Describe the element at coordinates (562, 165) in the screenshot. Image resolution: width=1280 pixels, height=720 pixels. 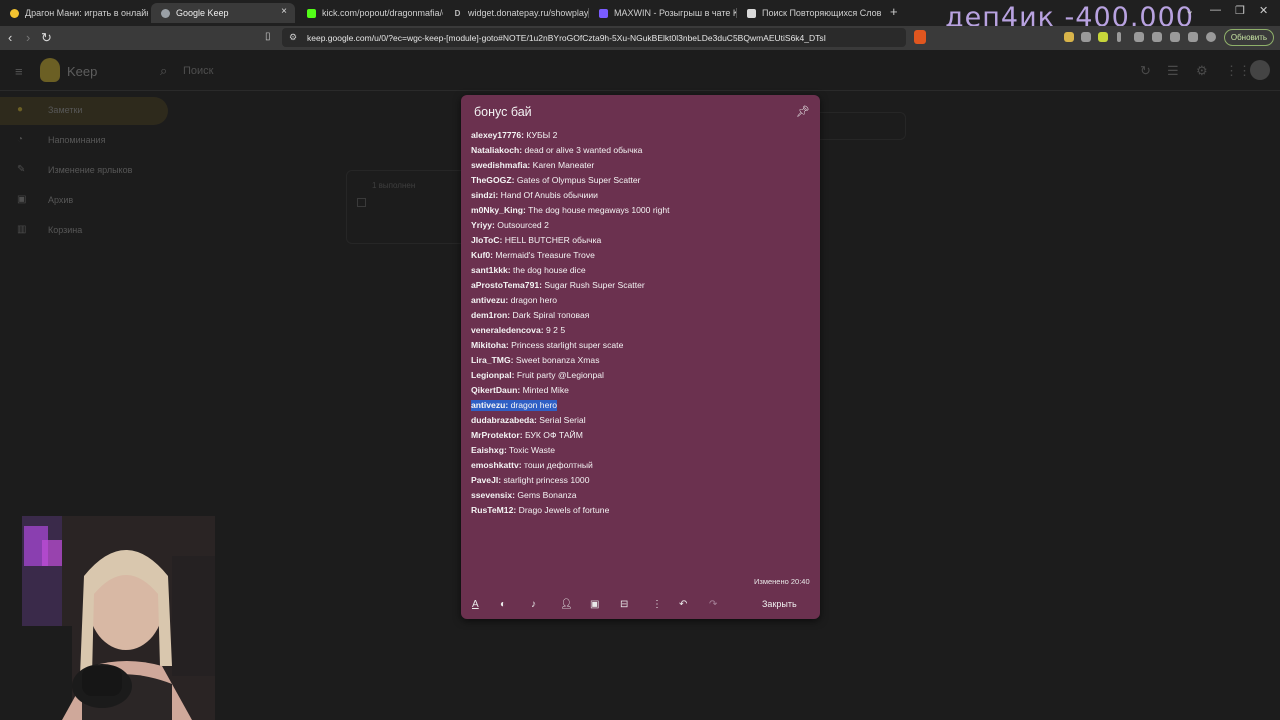
I see `note-line-text: Karen Maneater` at that location.